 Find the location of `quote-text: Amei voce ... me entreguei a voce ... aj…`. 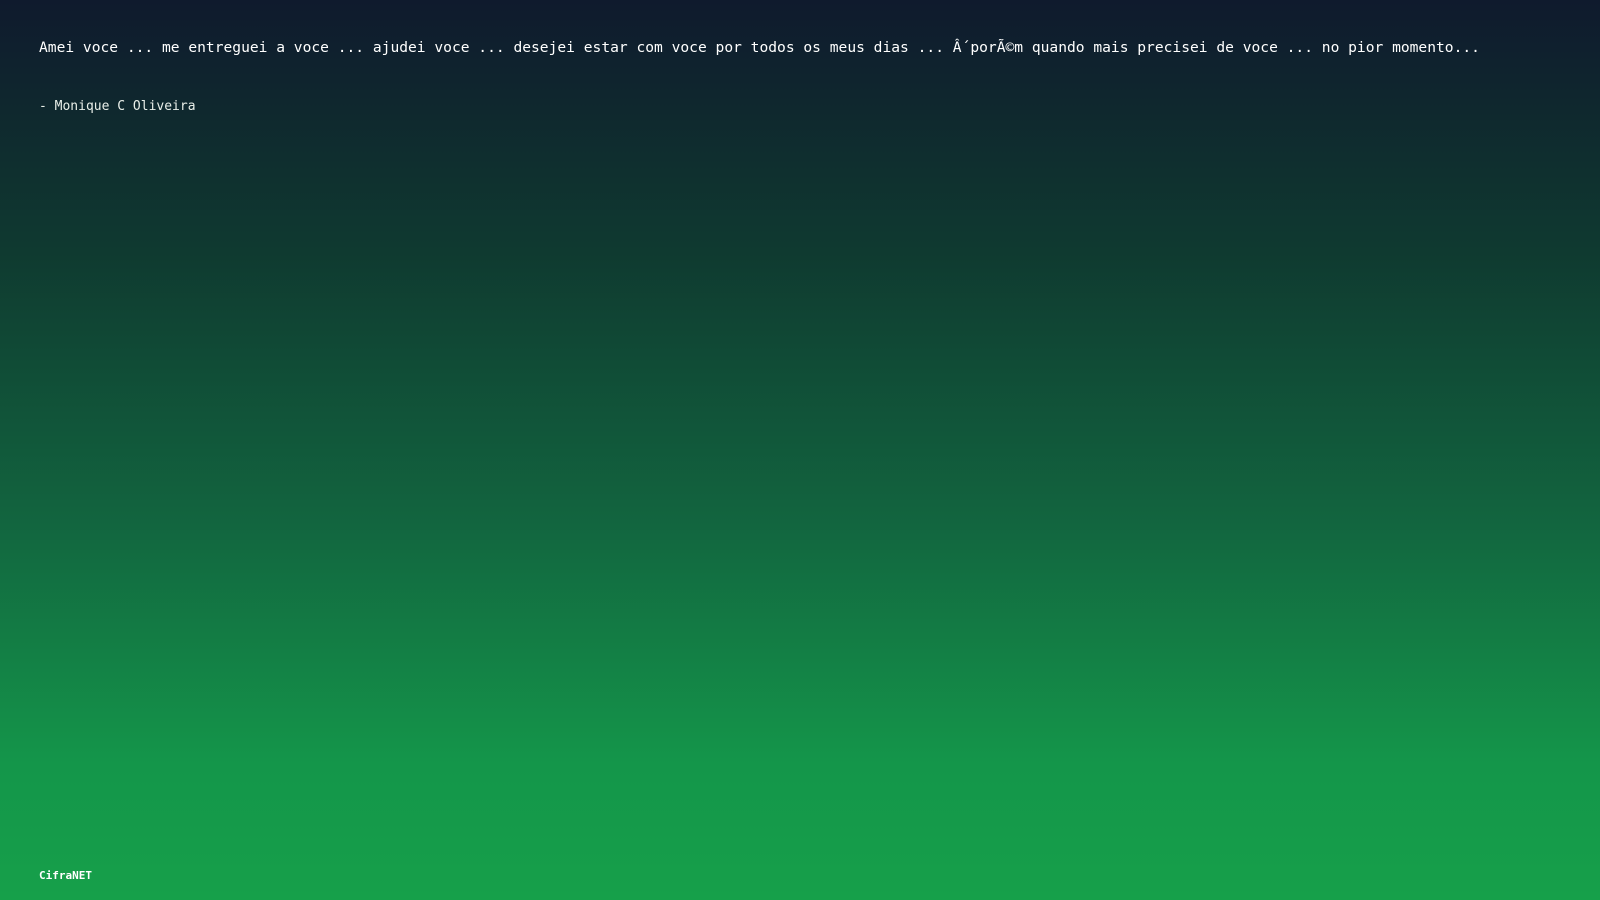

quote-text: Amei voce ... me entreguei a voce ... aj… is located at coordinates (759, 47).